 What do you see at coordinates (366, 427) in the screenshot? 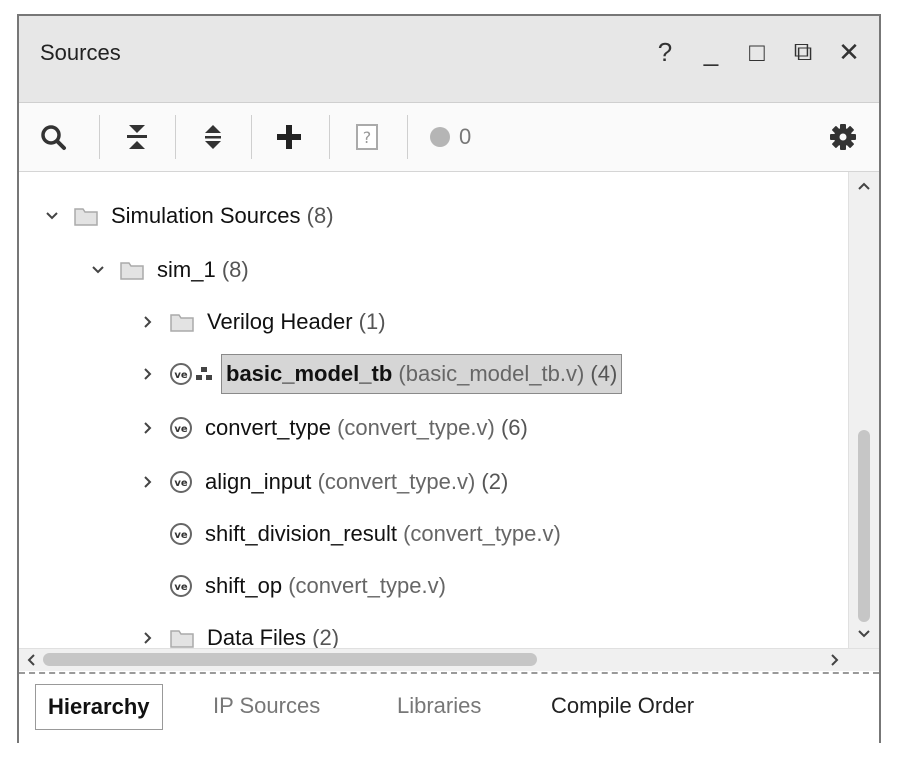
I see `tree-node-label: convert_type (convert_type.v) (6)` at bounding box center [366, 427].